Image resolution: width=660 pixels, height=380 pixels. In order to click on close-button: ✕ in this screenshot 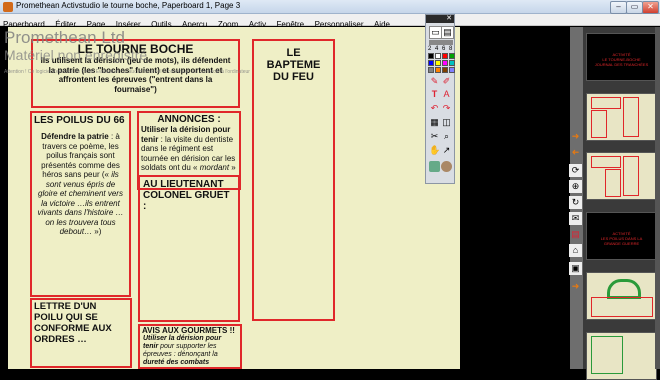, I will do `click(650, 7)`.